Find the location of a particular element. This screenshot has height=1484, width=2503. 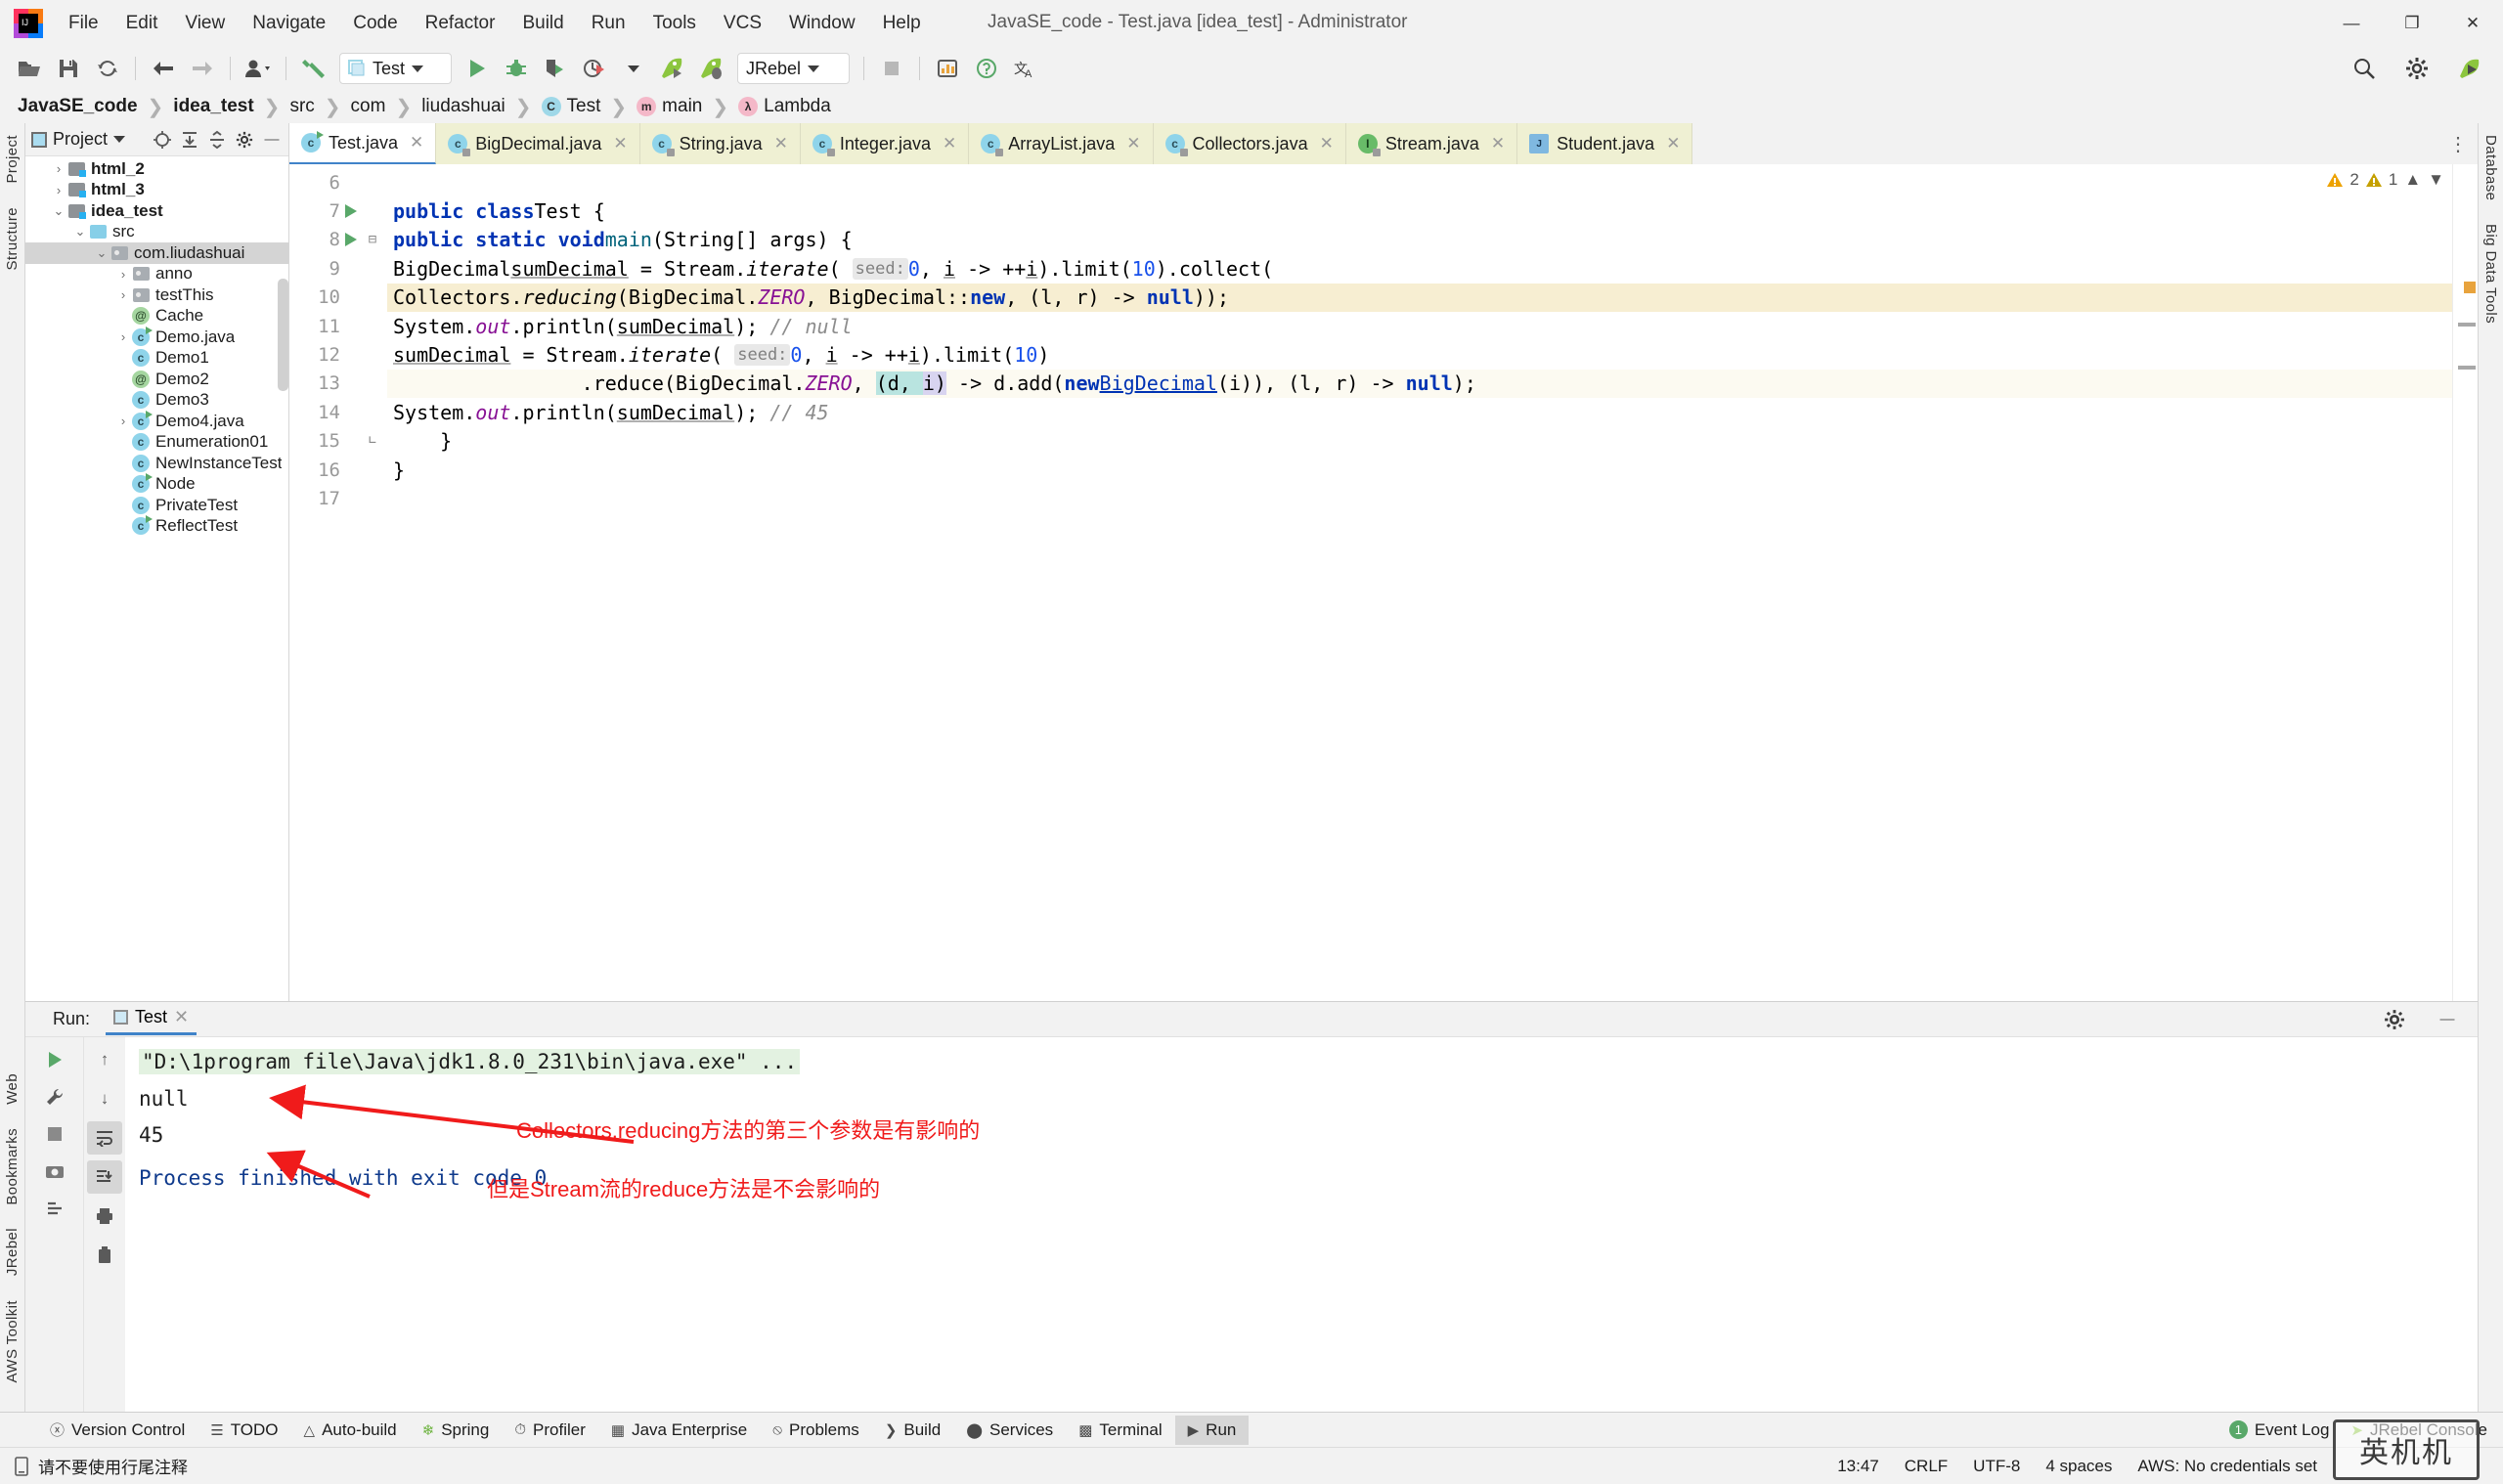

close-button: ✕ is located at coordinates (2472, 23).